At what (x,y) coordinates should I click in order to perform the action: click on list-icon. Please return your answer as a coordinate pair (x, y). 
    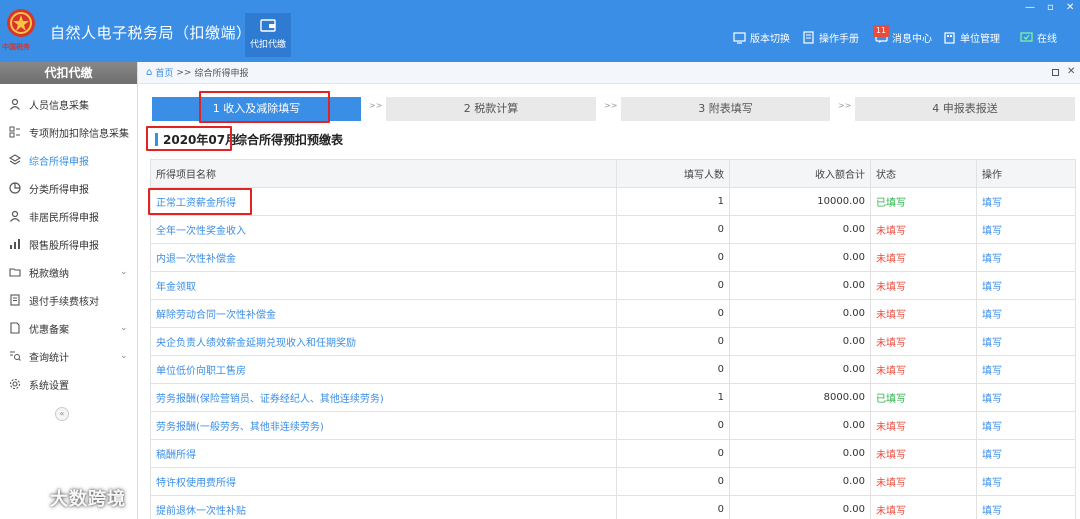
    Looking at the image, I should click on (14, 132).